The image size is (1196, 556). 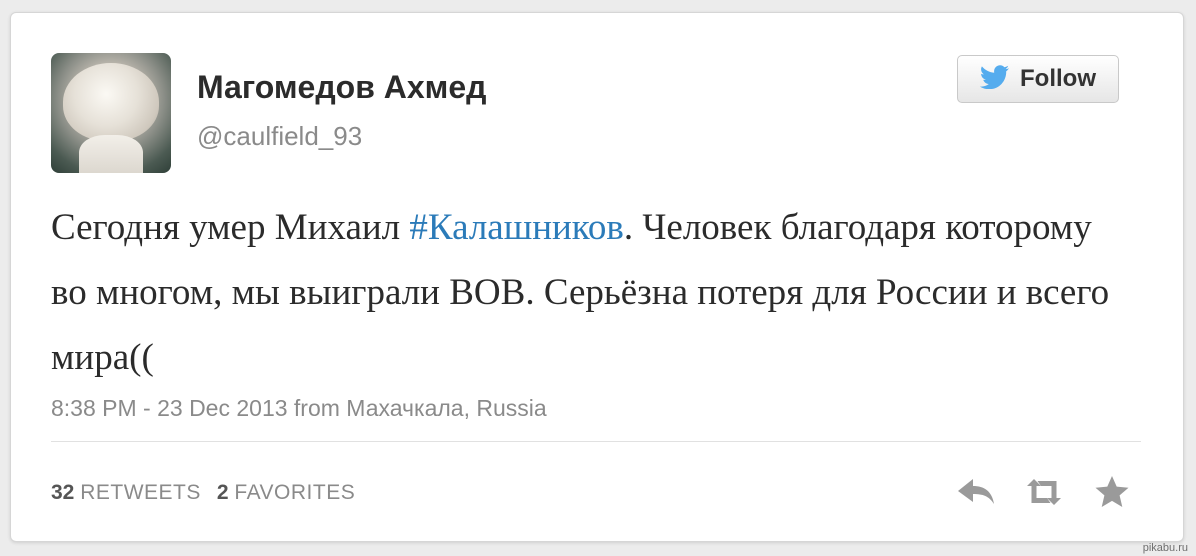 I want to click on favorites-label: FAVORITES, so click(x=295, y=492).